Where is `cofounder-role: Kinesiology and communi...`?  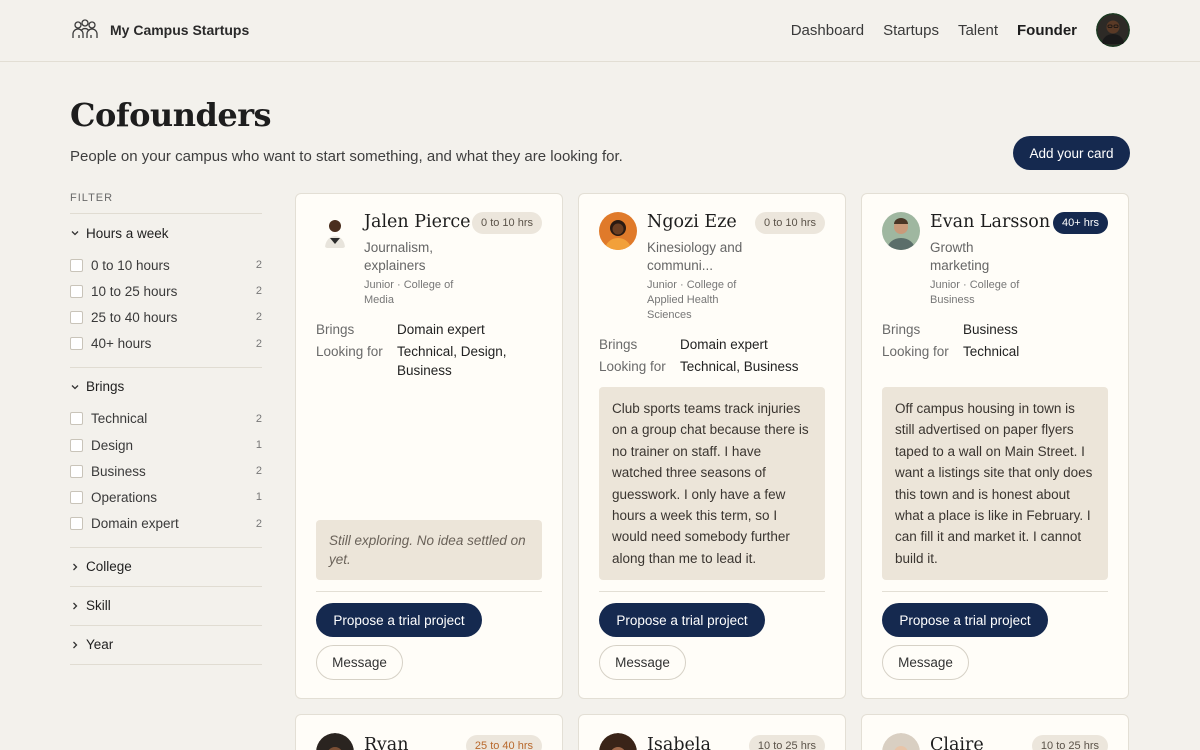 cofounder-role: Kinesiology and communi... is located at coordinates (695, 256).